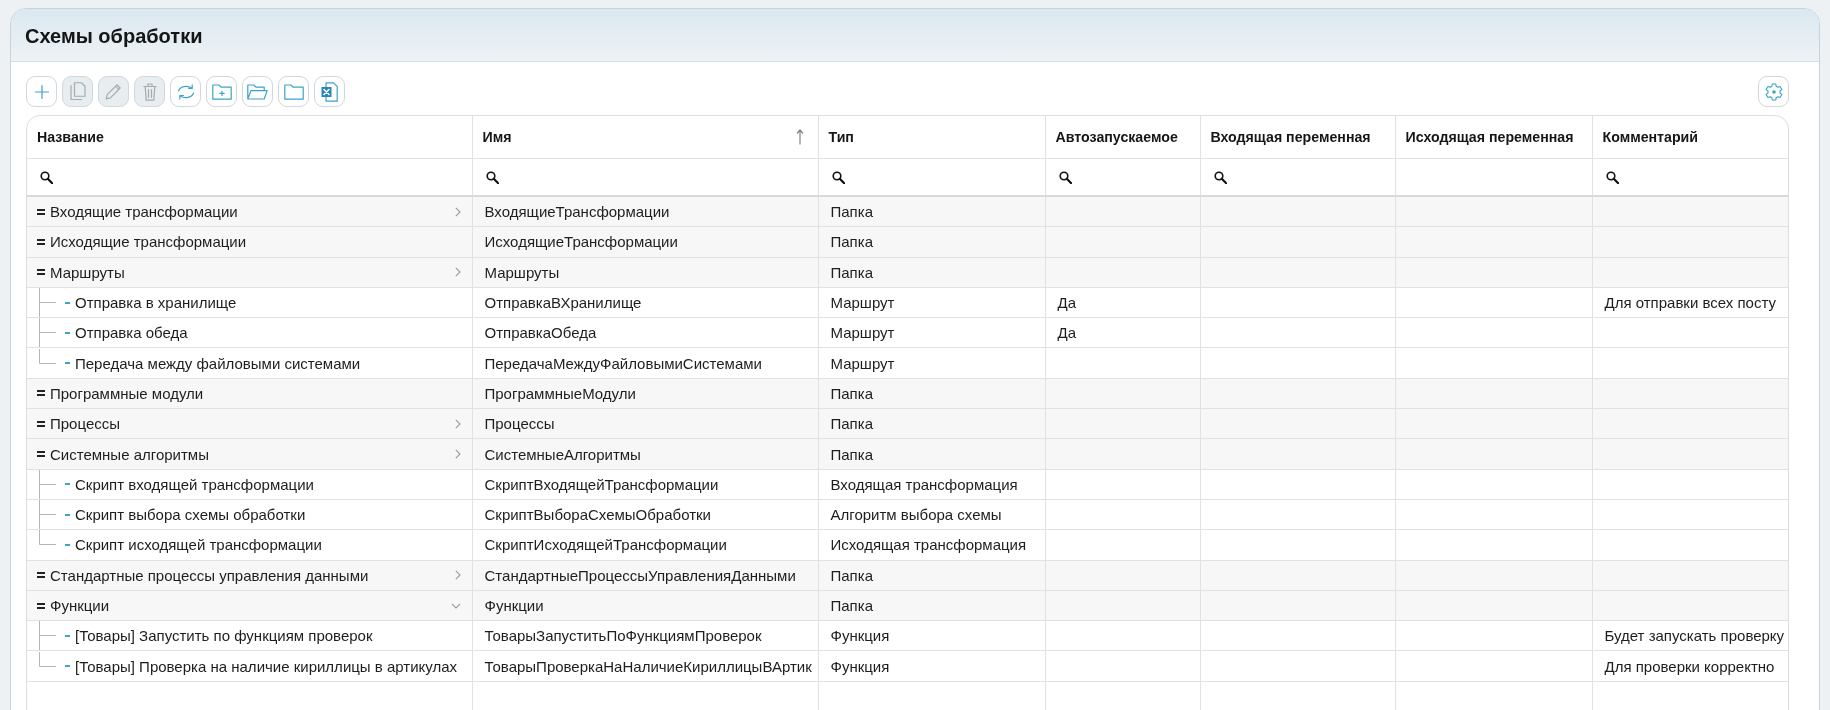  Describe the element at coordinates (645, 332) in the screenshot. I see `table-cell: ОтправкаОбеда` at that location.